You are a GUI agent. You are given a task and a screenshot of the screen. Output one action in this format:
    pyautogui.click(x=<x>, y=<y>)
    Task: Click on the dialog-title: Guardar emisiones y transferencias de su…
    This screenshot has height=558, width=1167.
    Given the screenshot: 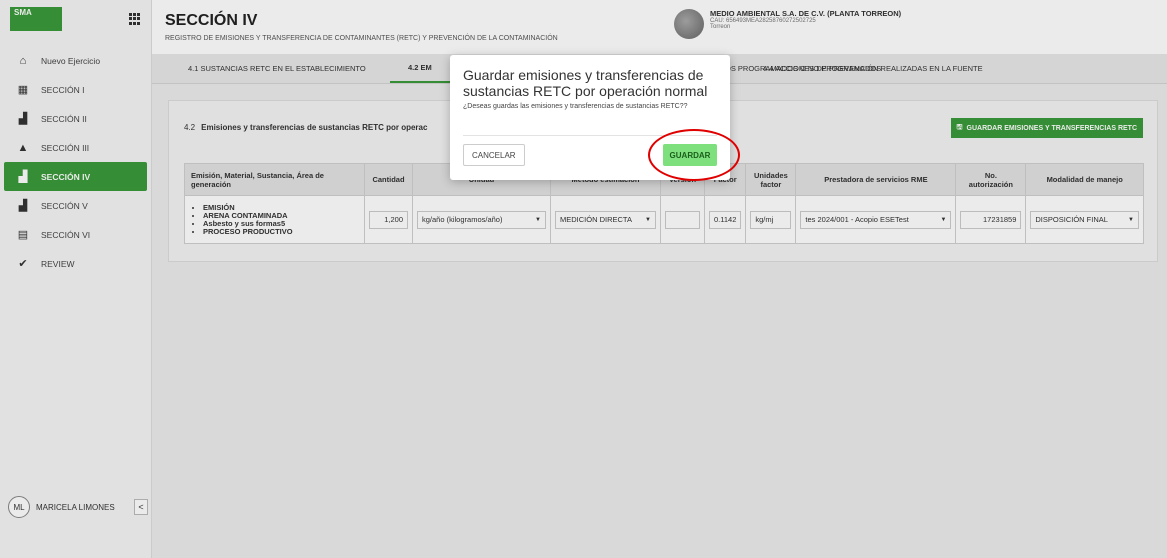 What is the action you would take?
    pyautogui.click(x=585, y=83)
    